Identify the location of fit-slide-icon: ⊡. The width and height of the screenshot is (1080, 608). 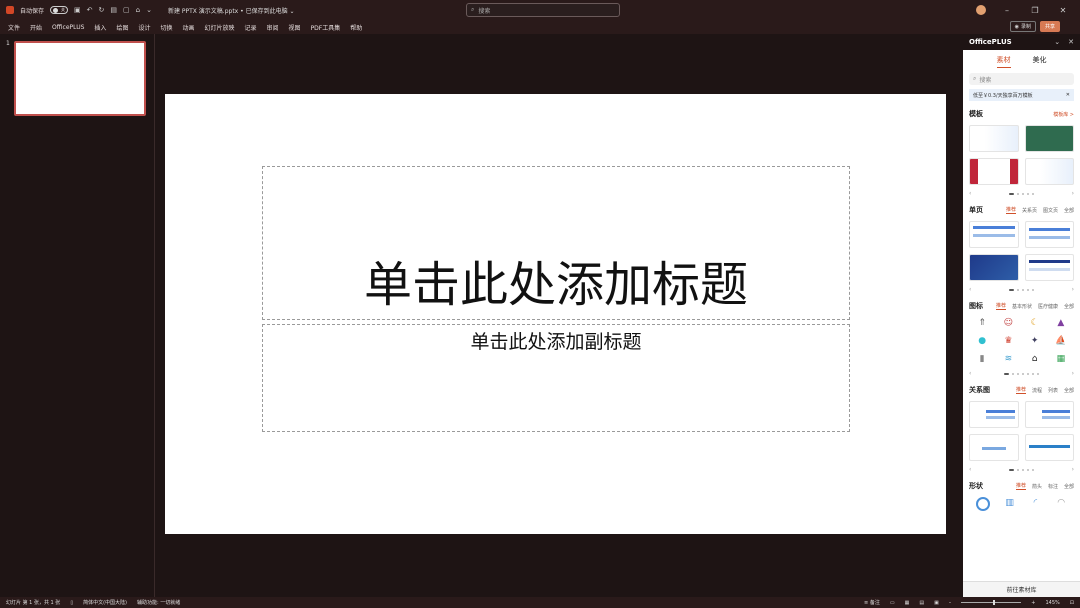
(1072, 603).